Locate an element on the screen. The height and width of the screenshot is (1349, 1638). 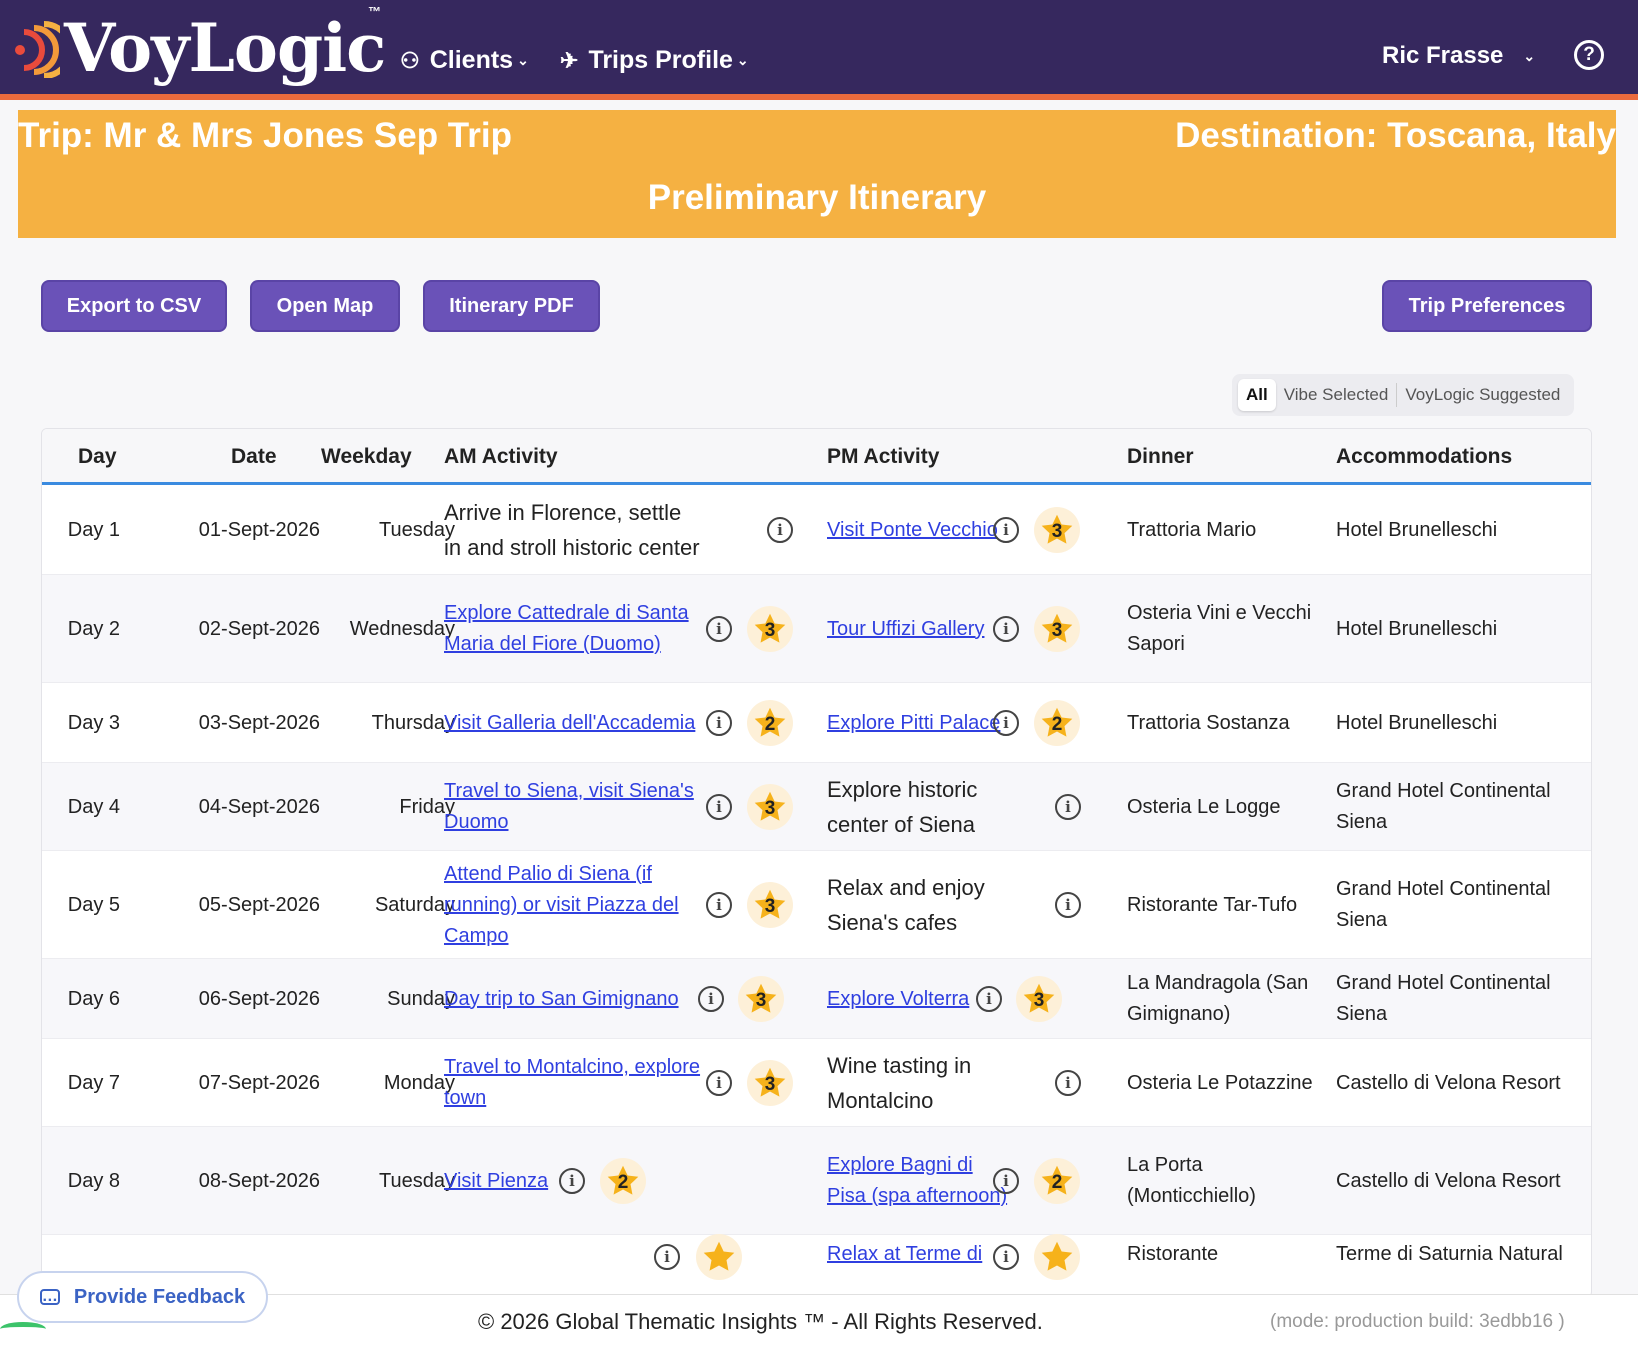
date-cell: 08-Sept-2026 is located at coordinates (259, 1180).